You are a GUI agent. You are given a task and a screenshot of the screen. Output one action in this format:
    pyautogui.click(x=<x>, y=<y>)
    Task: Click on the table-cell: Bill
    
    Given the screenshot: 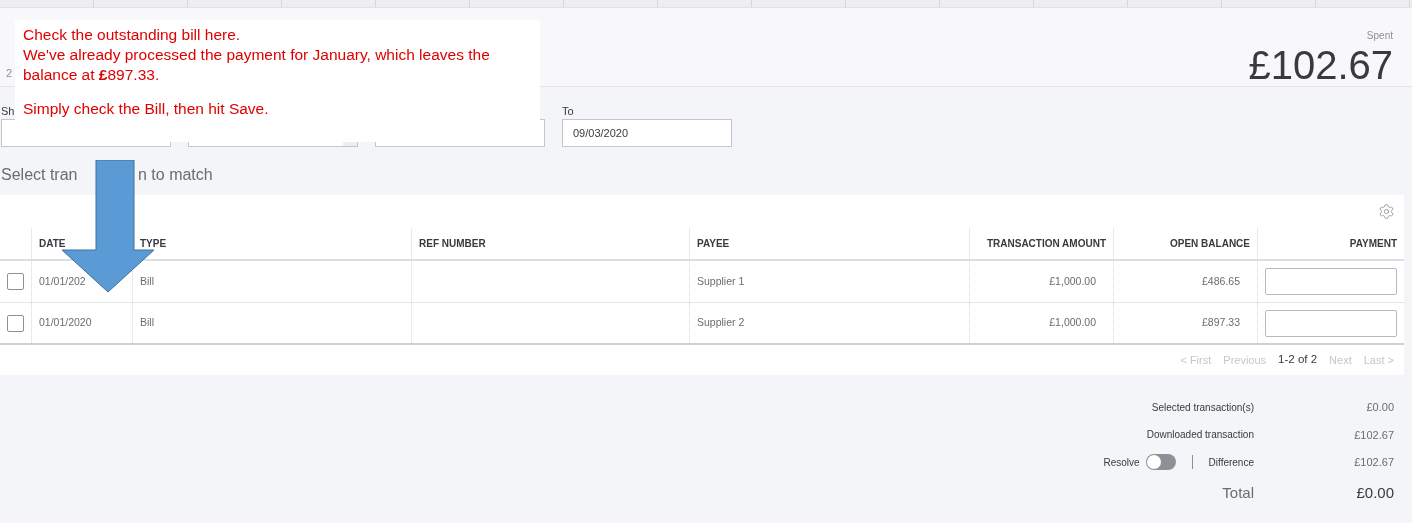 What is the action you would take?
    pyautogui.click(x=147, y=323)
    